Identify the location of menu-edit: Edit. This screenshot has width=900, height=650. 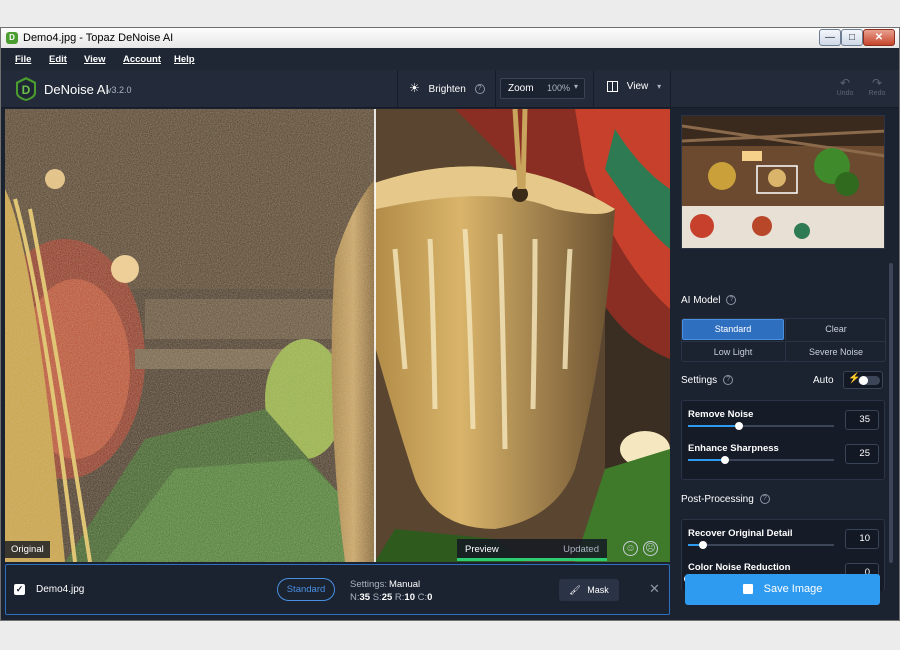
(58, 59).